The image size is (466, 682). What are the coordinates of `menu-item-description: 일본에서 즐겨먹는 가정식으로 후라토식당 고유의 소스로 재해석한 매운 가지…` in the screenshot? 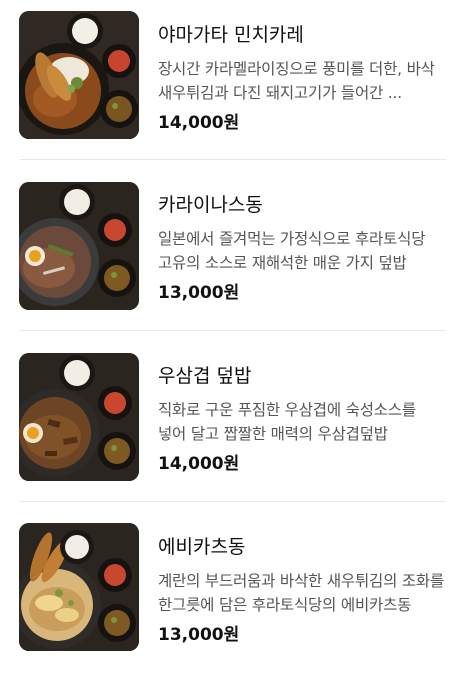 It's located at (292, 251).